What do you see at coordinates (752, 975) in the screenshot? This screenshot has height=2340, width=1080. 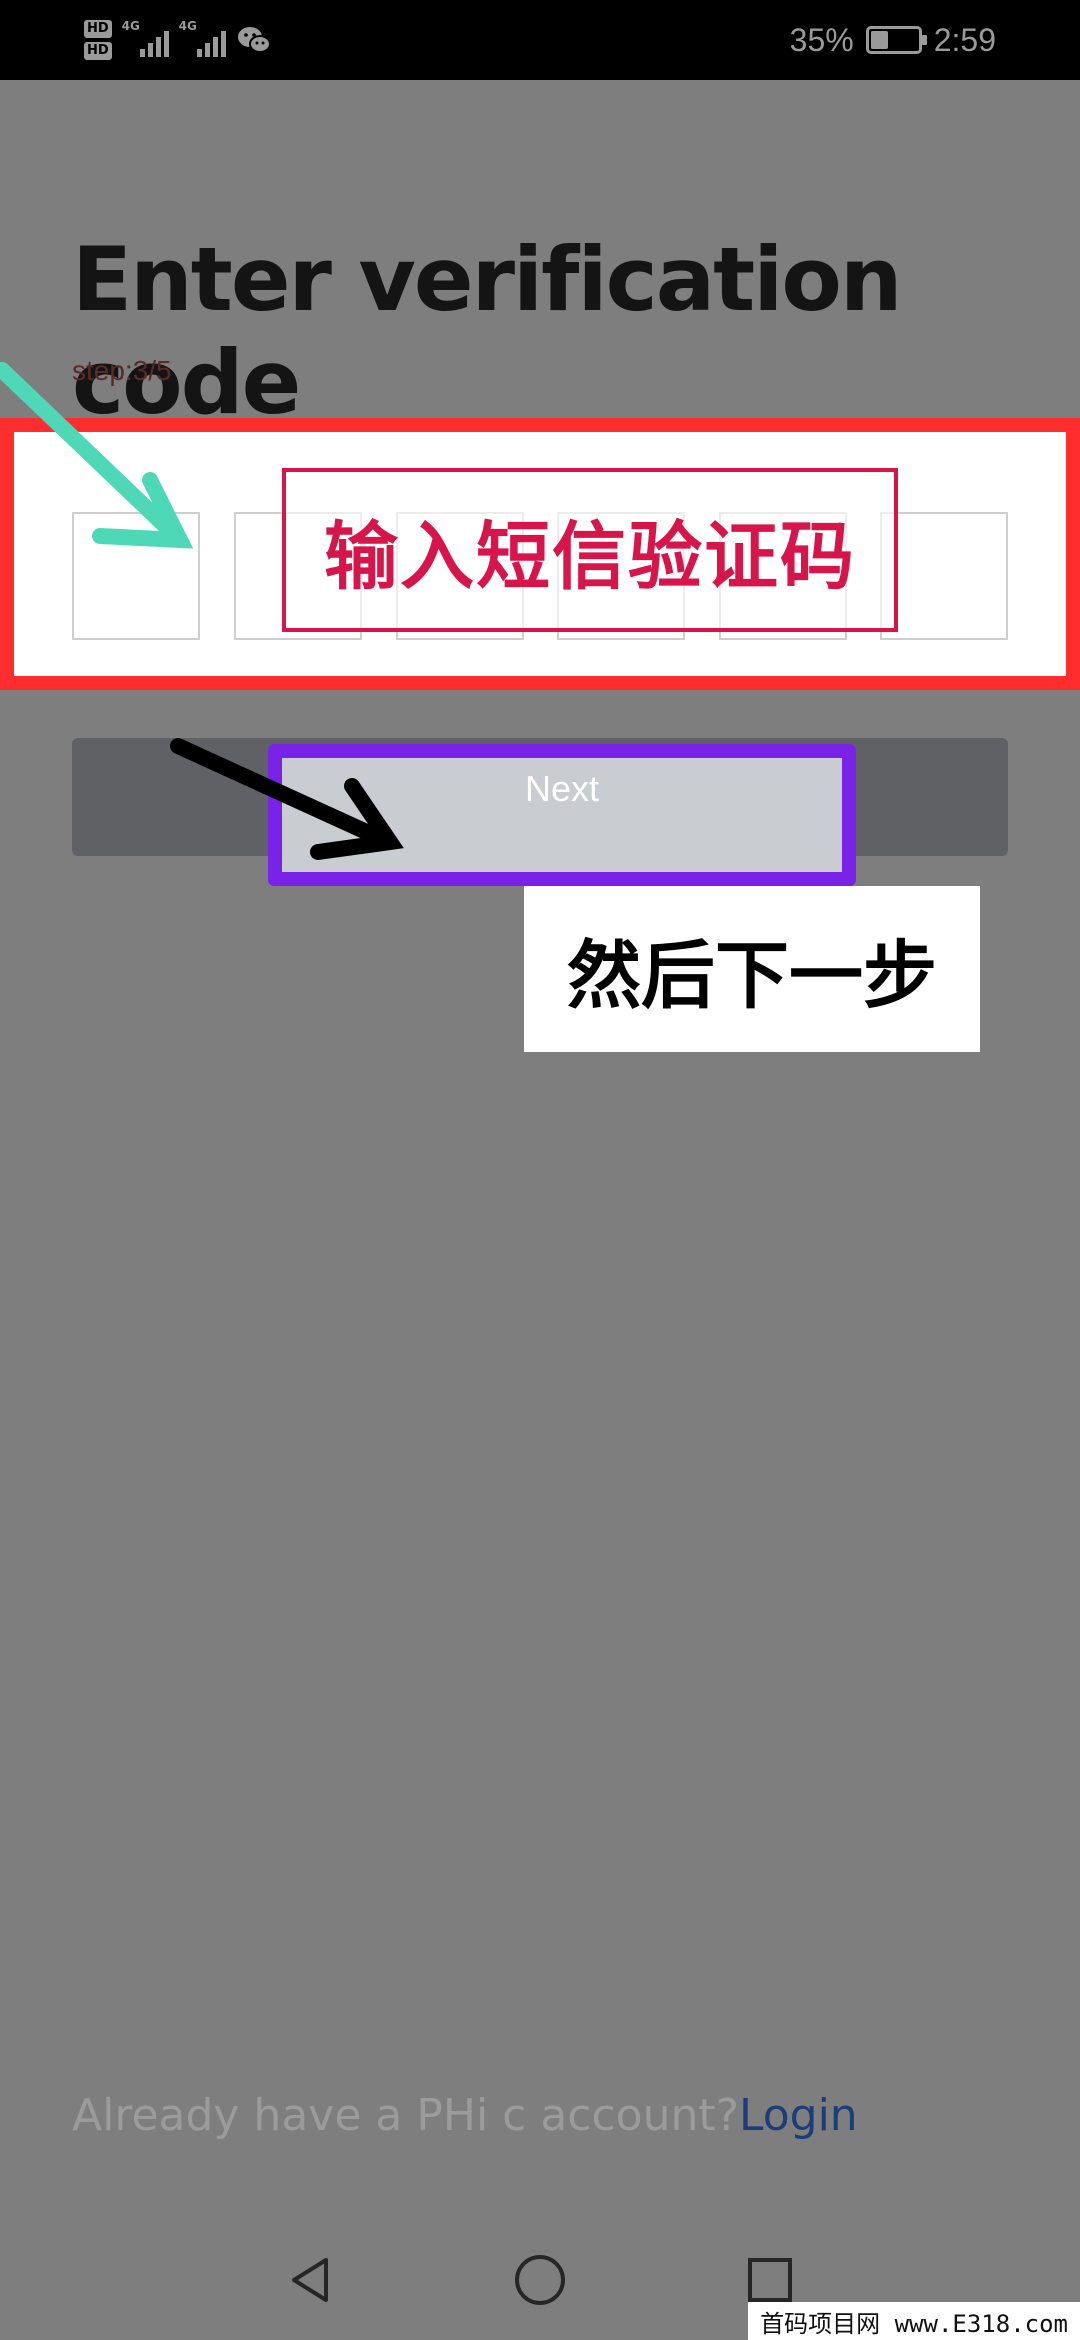 I see `next-step-annotation-text: 然后下一步` at bounding box center [752, 975].